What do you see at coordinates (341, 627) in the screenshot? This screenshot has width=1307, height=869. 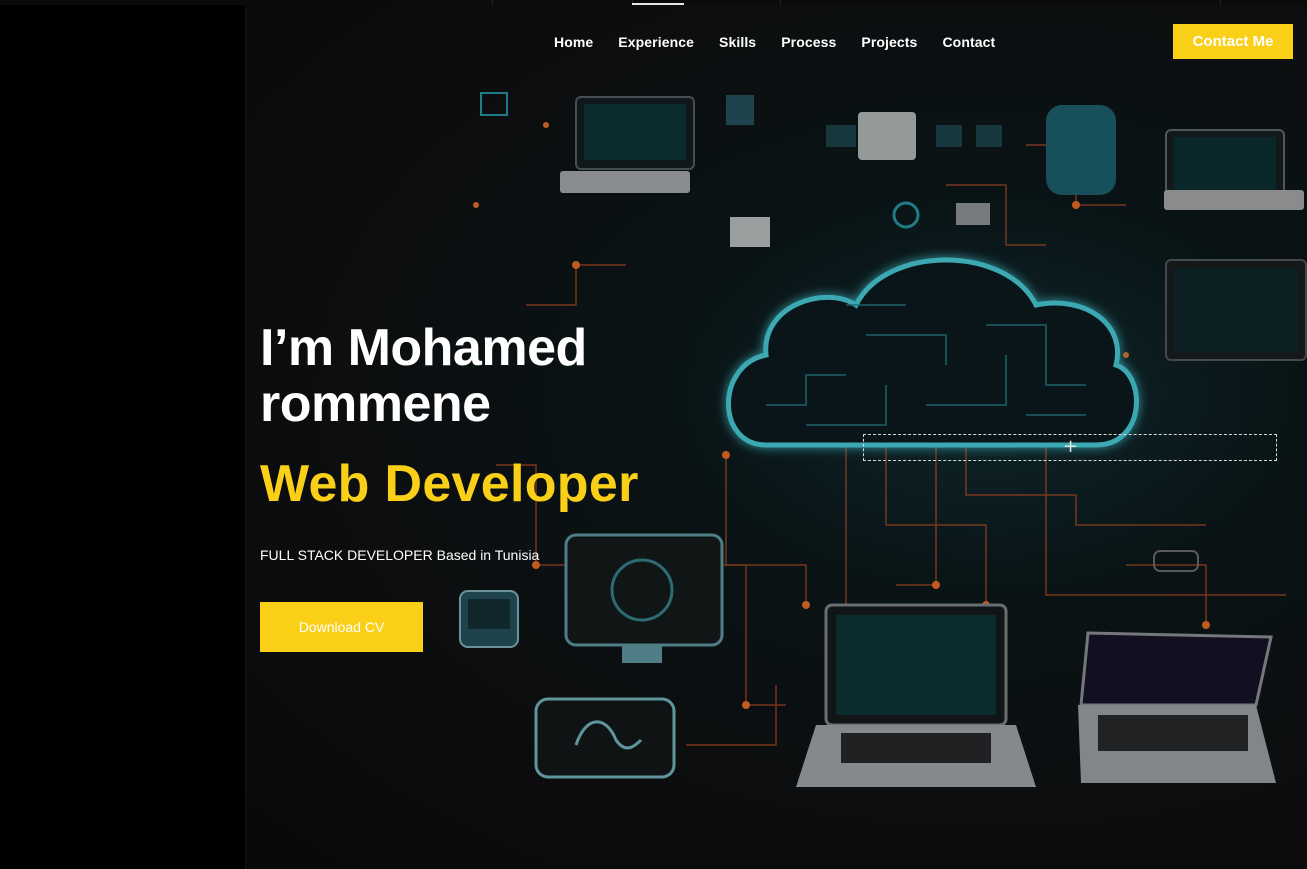 I see `download-cv-button: Download CV` at bounding box center [341, 627].